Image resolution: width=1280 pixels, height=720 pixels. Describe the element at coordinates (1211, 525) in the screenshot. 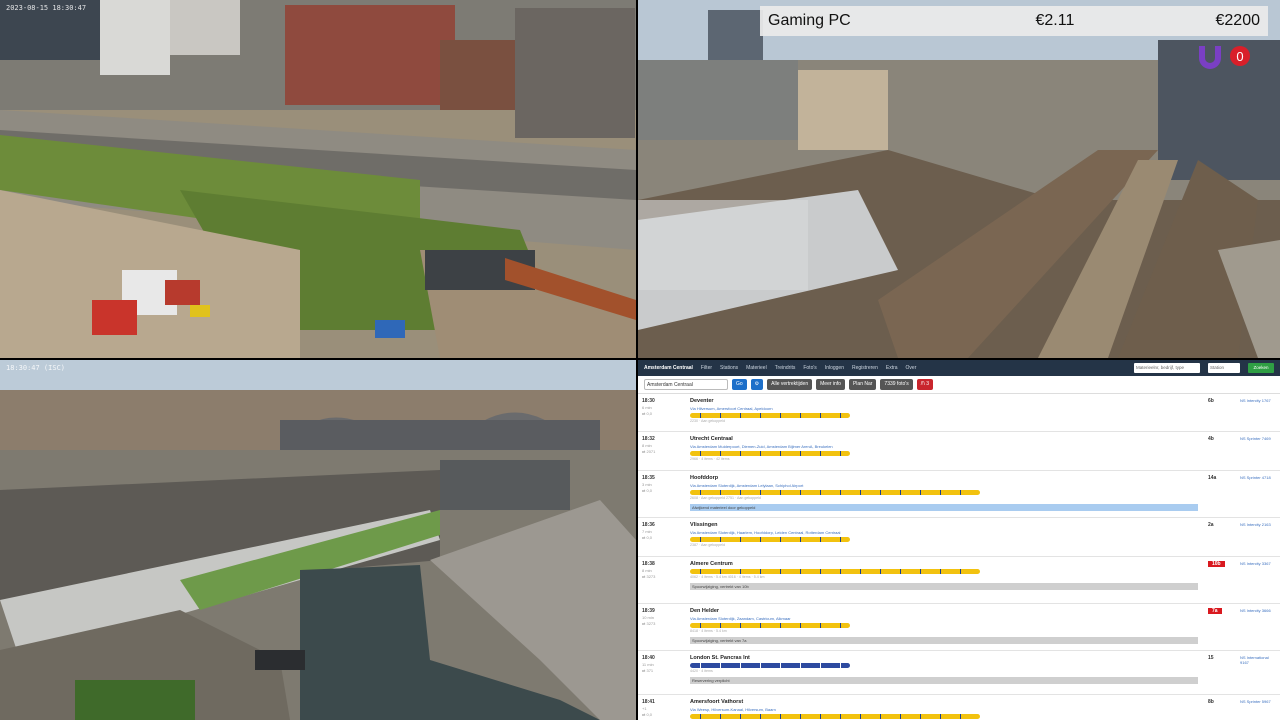

I see `platform: 2a` at that location.